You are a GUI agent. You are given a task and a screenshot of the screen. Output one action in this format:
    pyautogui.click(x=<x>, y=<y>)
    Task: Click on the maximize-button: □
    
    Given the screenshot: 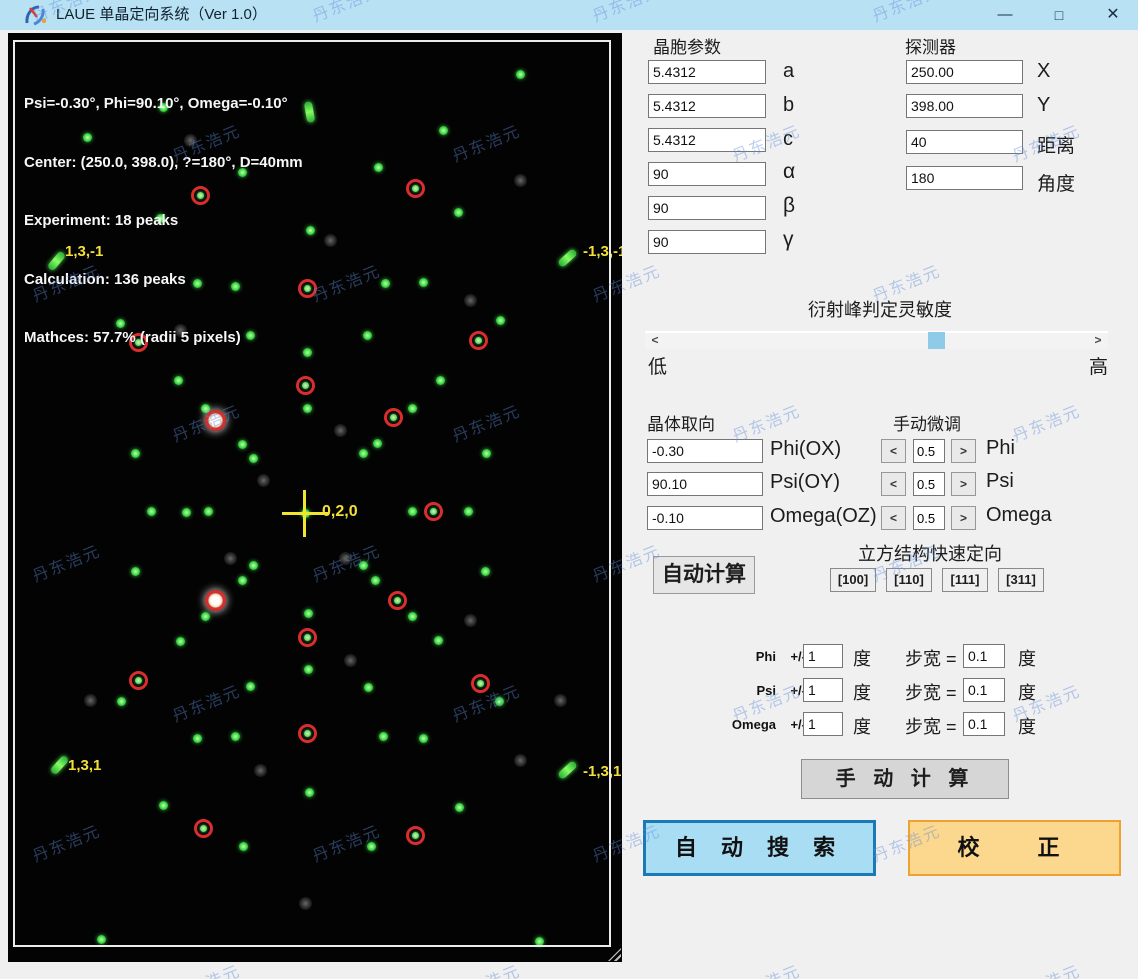 What is the action you would take?
    pyautogui.click(x=1059, y=15)
    